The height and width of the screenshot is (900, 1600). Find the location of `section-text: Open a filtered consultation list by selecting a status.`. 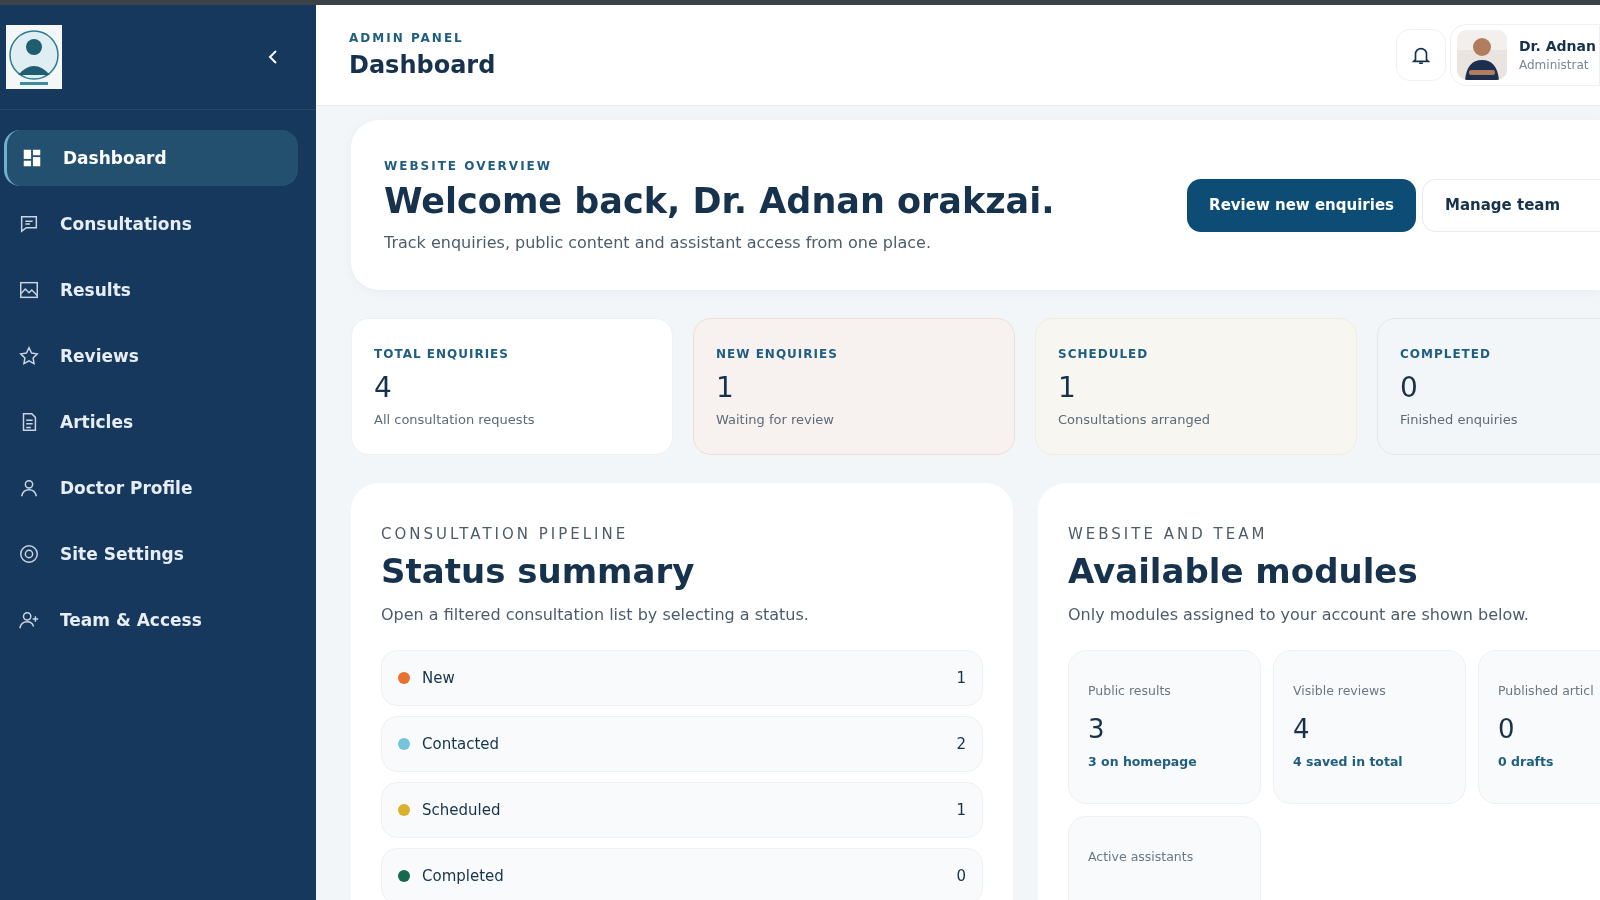

section-text: Open a filtered consultation list by selecting a status. is located at coordinates (595, 614).